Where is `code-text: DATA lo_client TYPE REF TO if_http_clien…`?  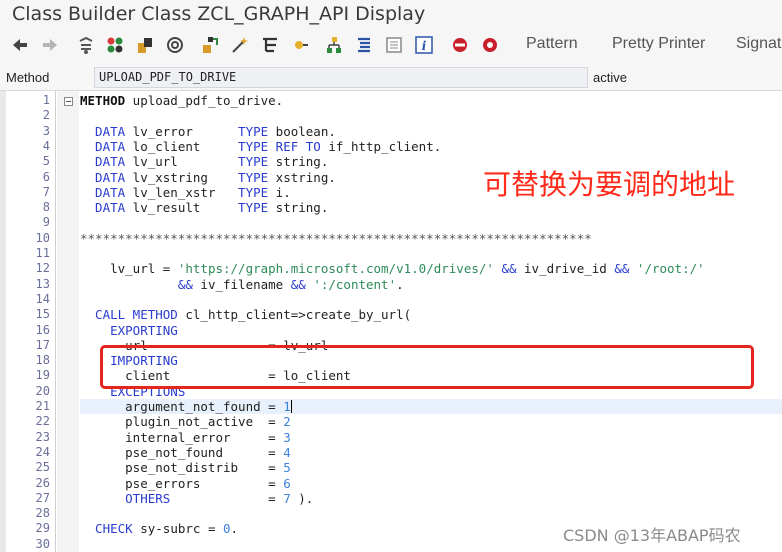 code-text: DATA lo_client TYPE REF TO if_http_clien… is located at coordinates (260, 146).